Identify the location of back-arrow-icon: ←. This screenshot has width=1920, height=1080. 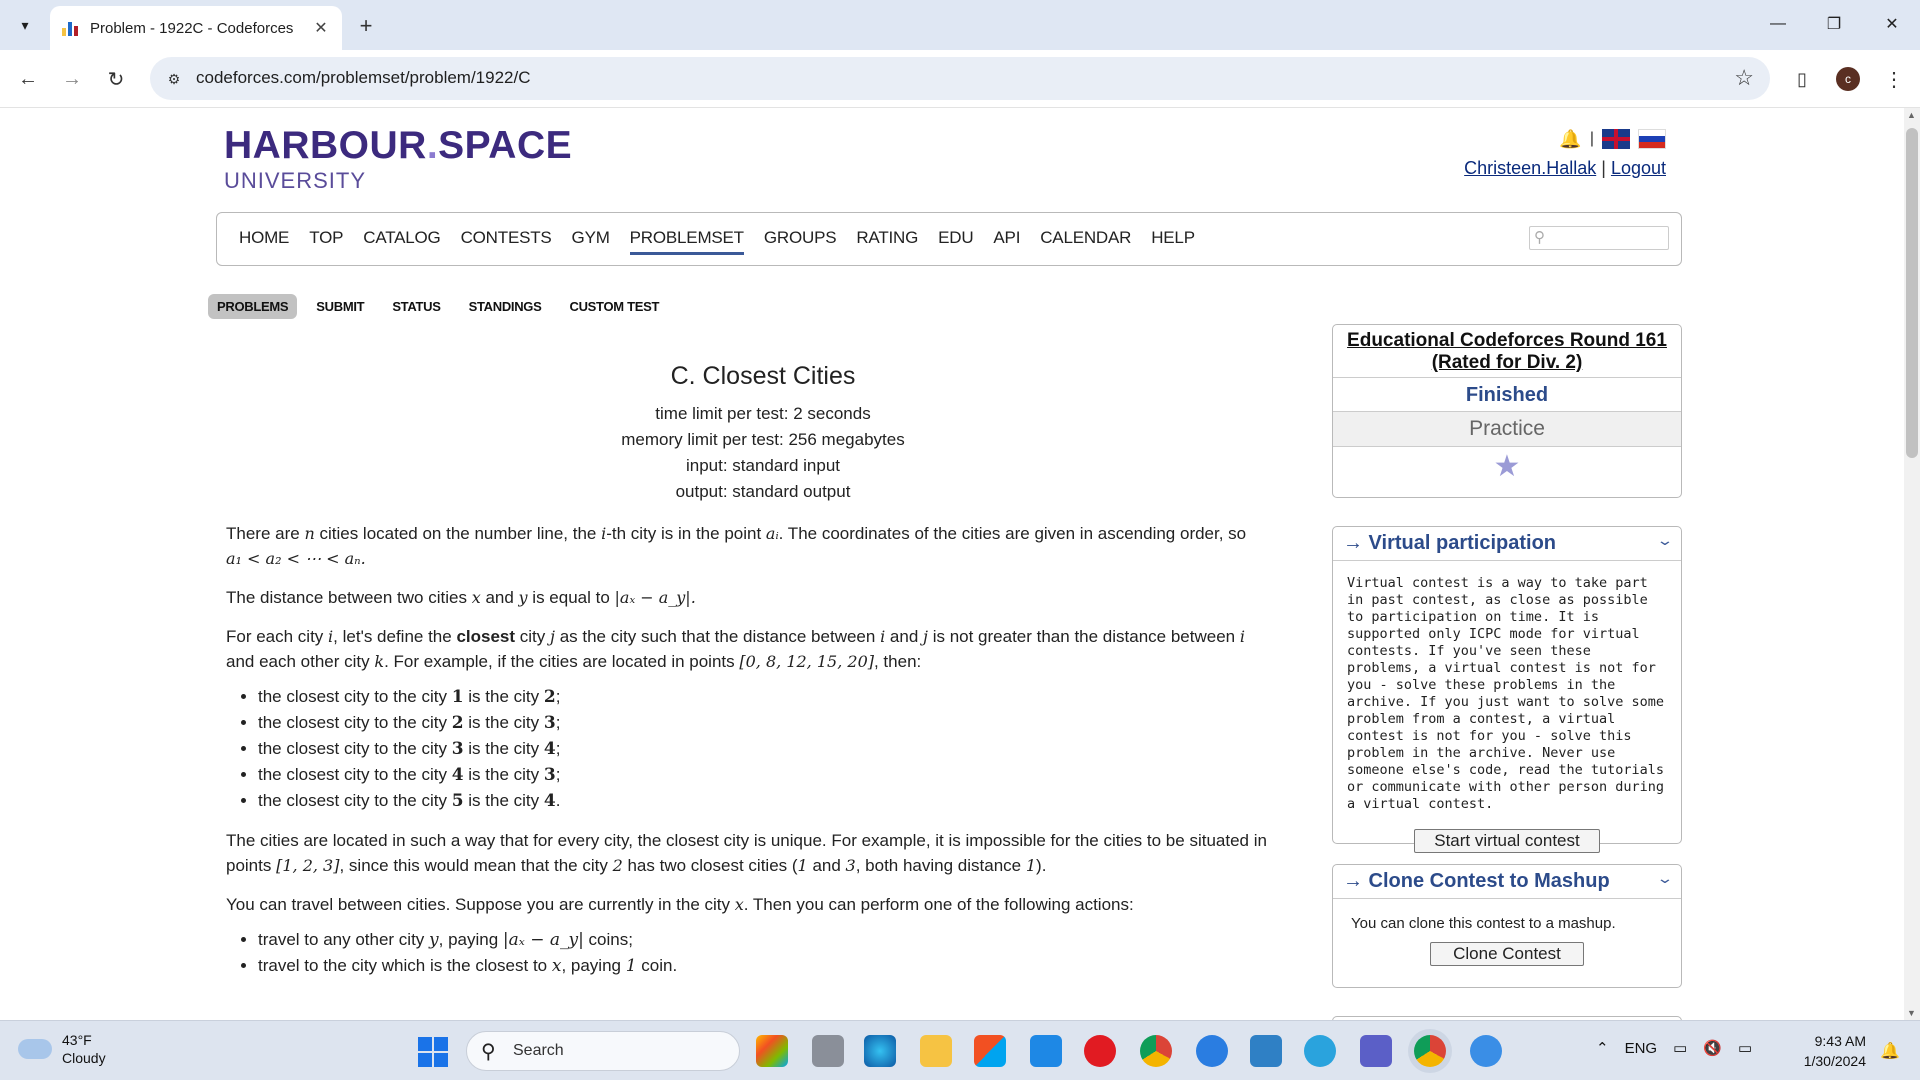
(28, 79).